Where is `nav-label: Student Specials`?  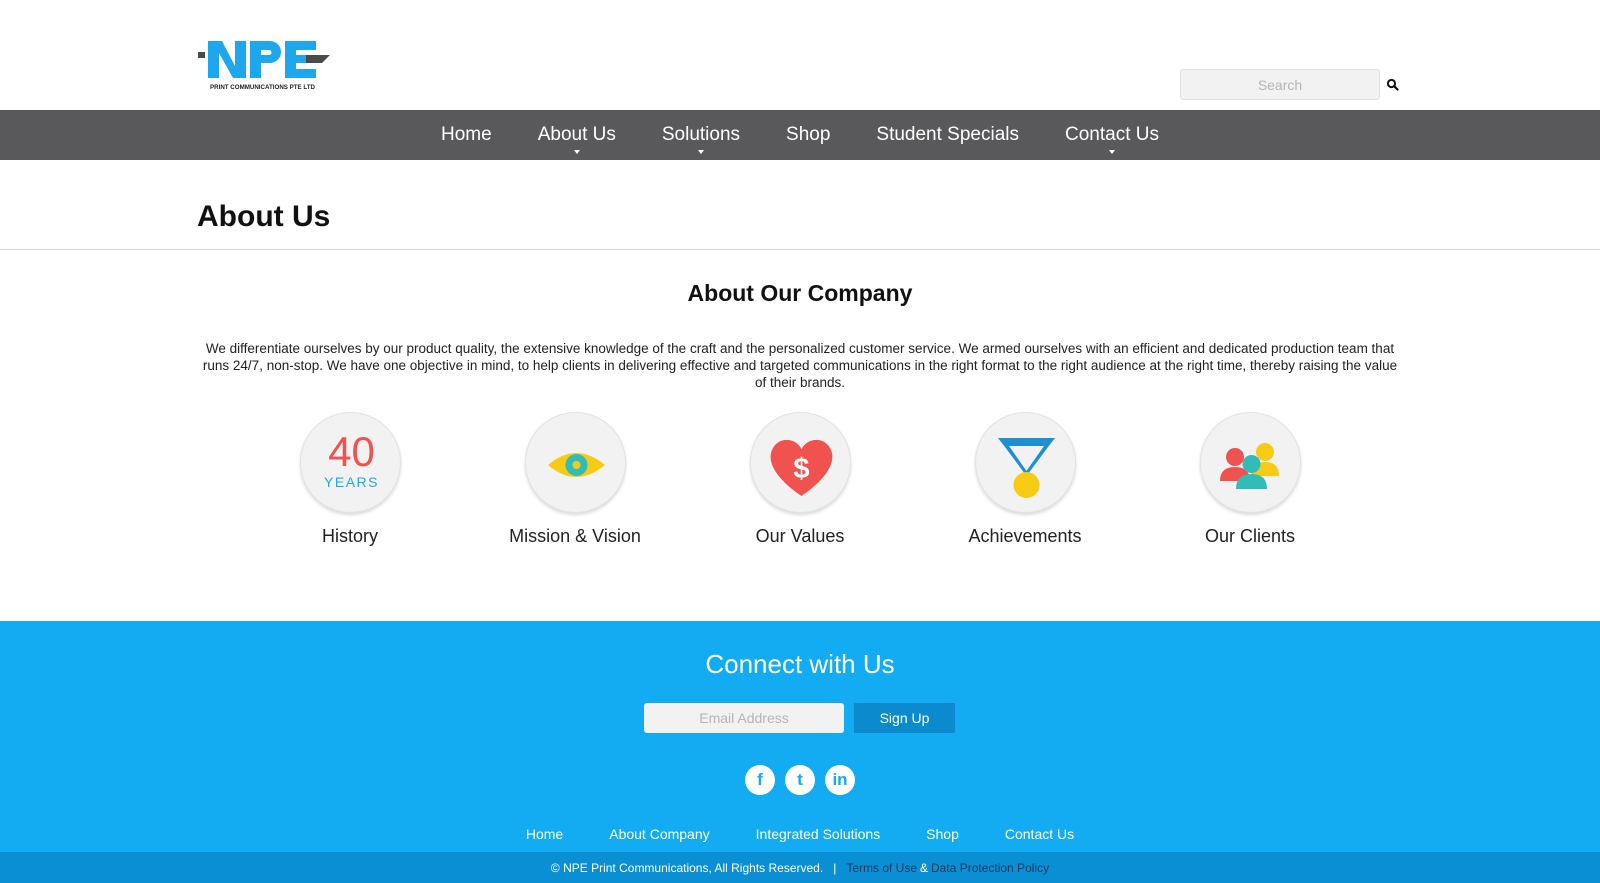 nav-label: Student Specials is located at coordinates (947, 134).